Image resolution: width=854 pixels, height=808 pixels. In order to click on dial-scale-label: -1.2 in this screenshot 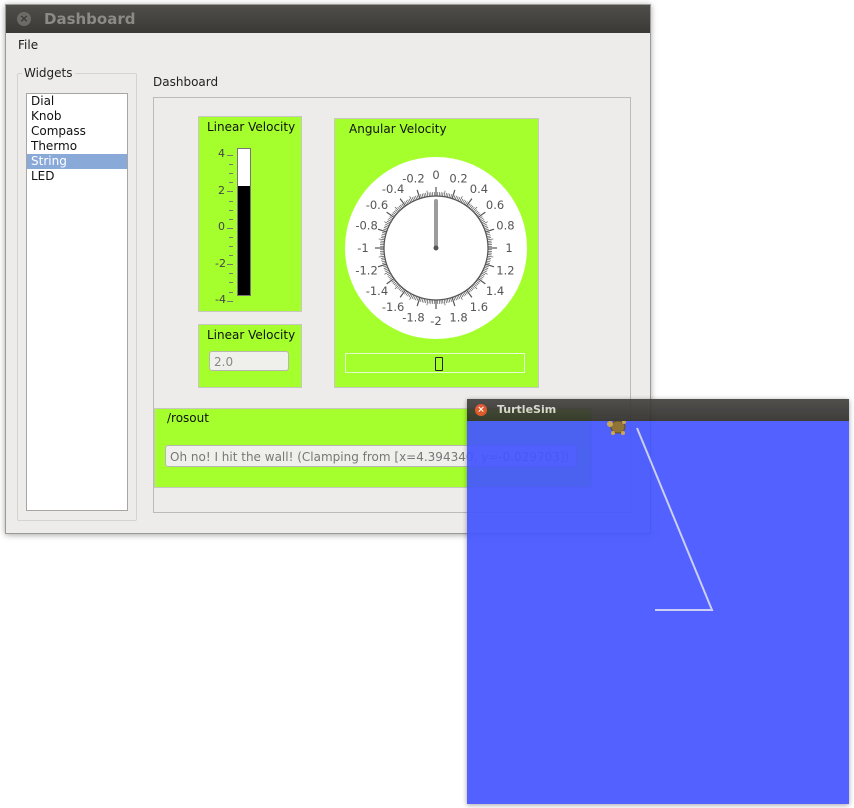, I will do `click(366, 271)`.